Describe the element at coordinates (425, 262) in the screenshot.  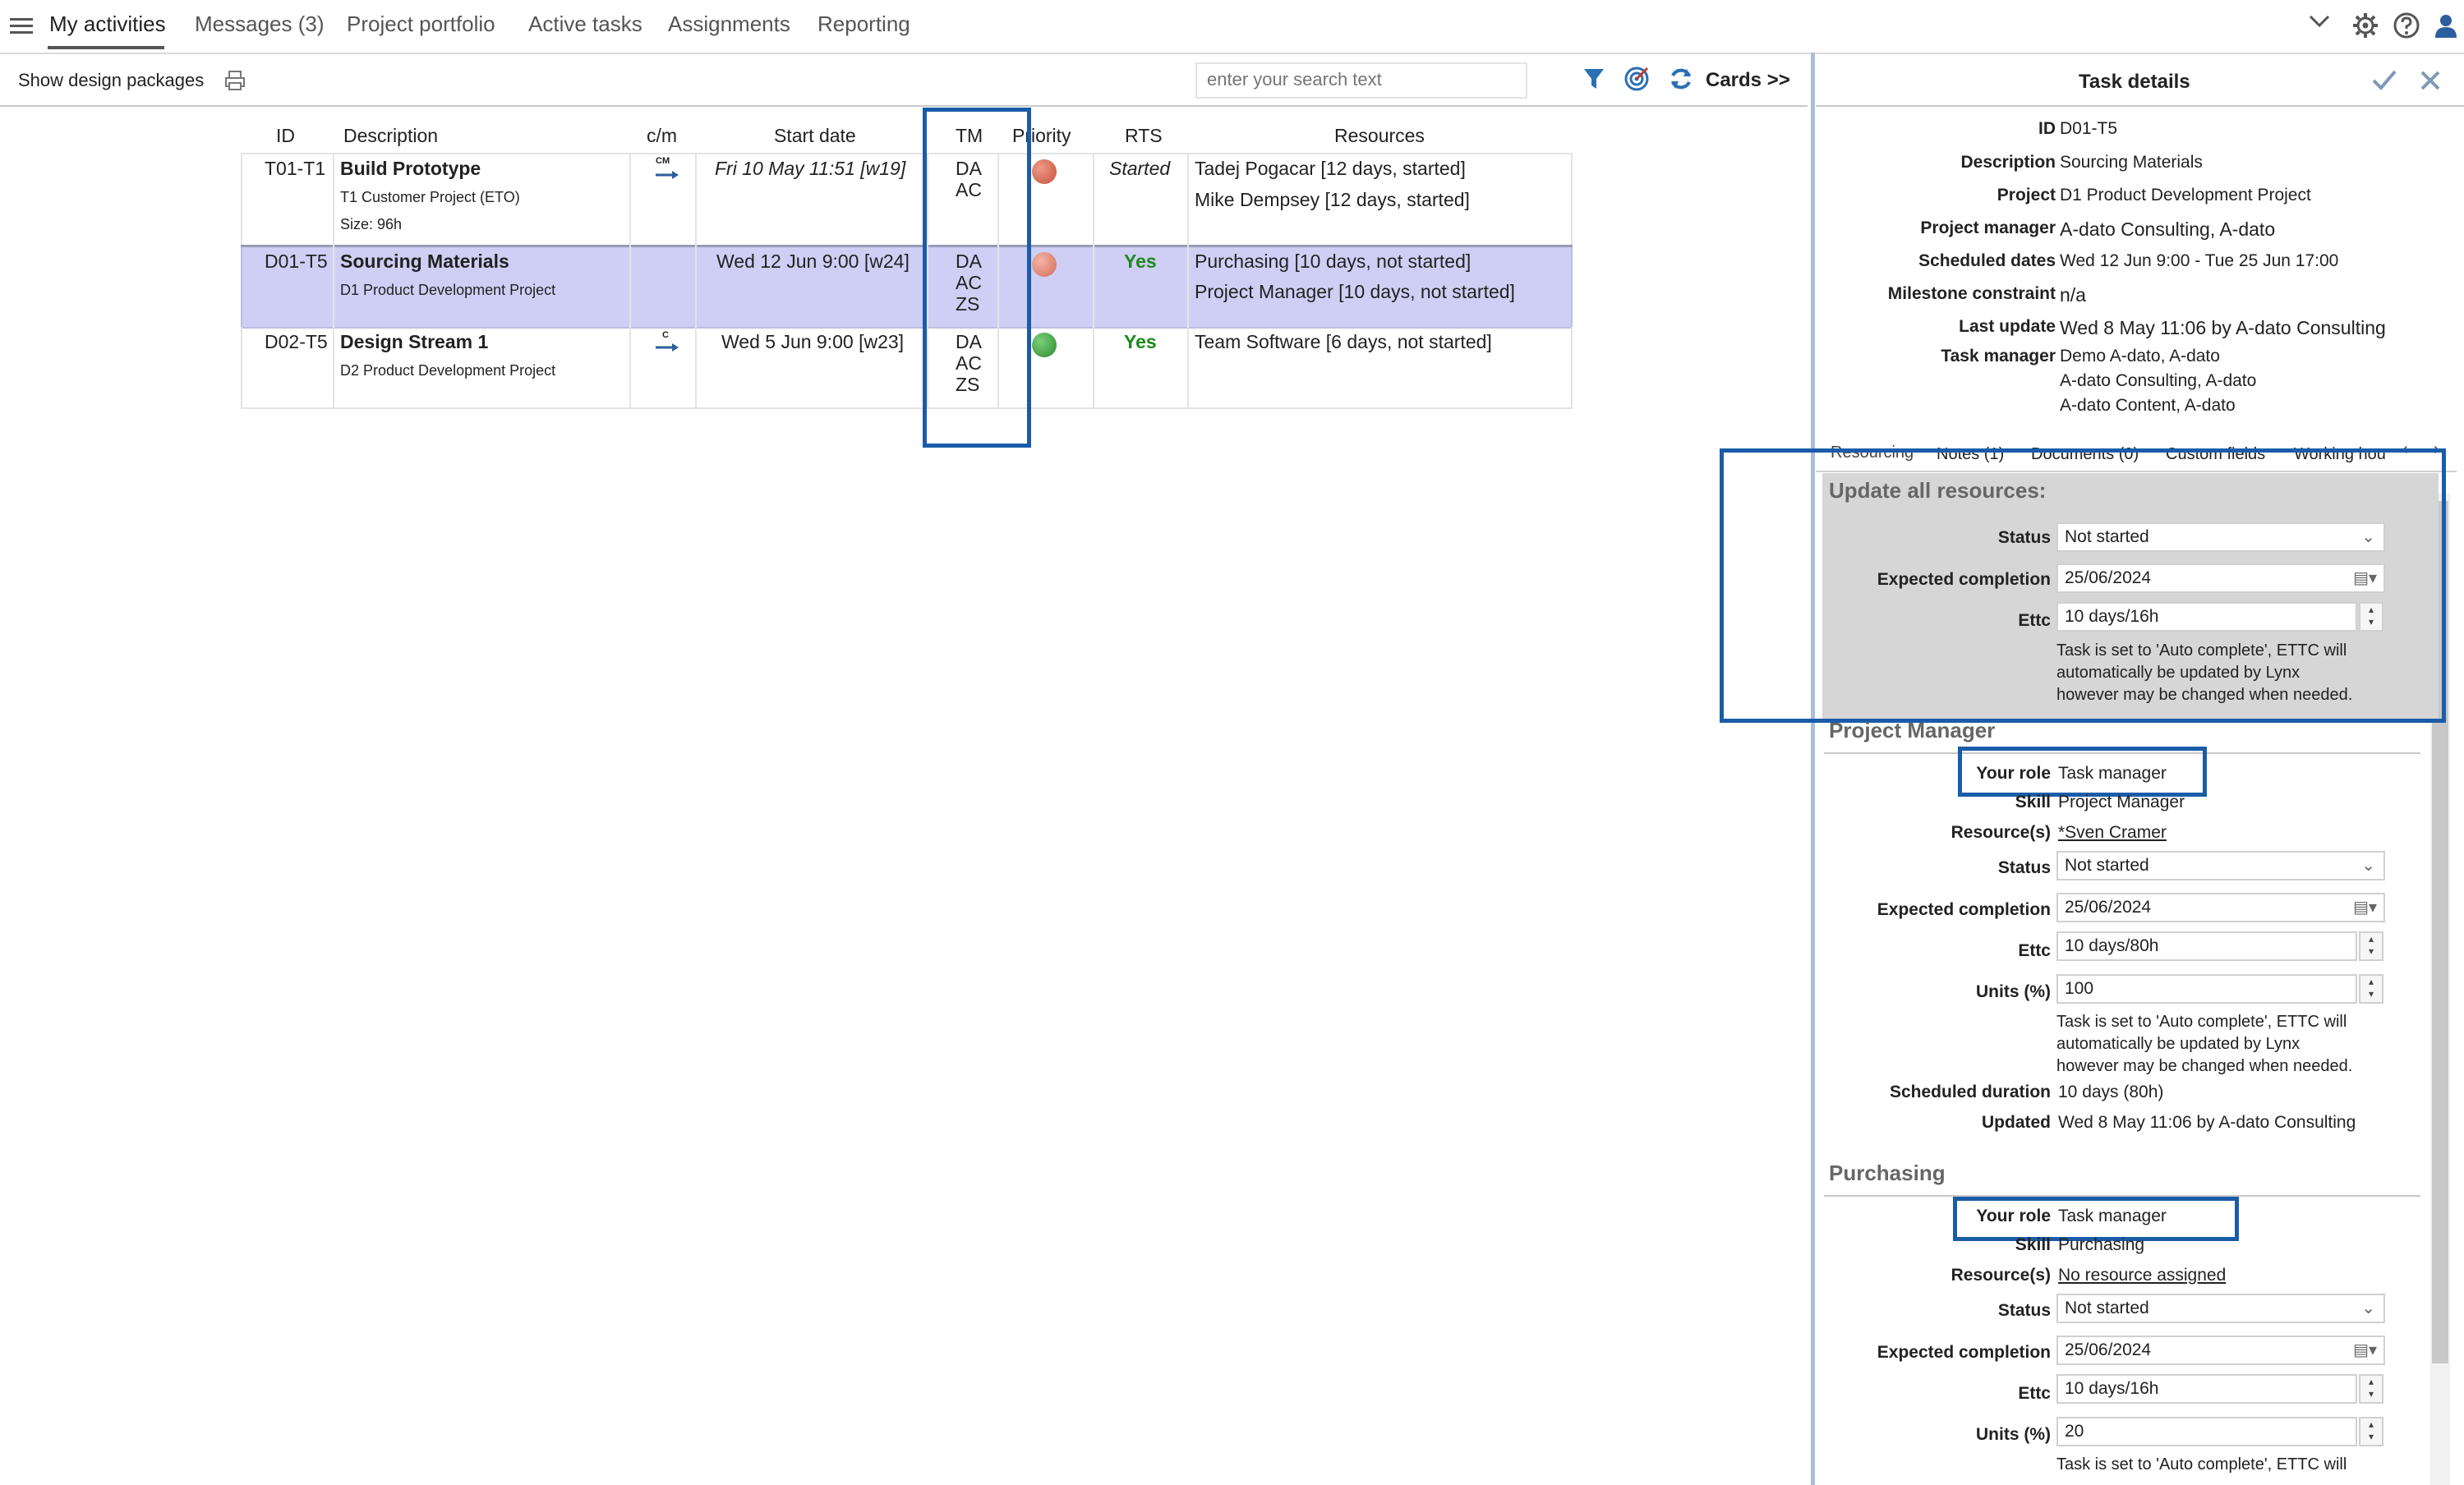
I see `row-description: Sourcing Materials` at that location.